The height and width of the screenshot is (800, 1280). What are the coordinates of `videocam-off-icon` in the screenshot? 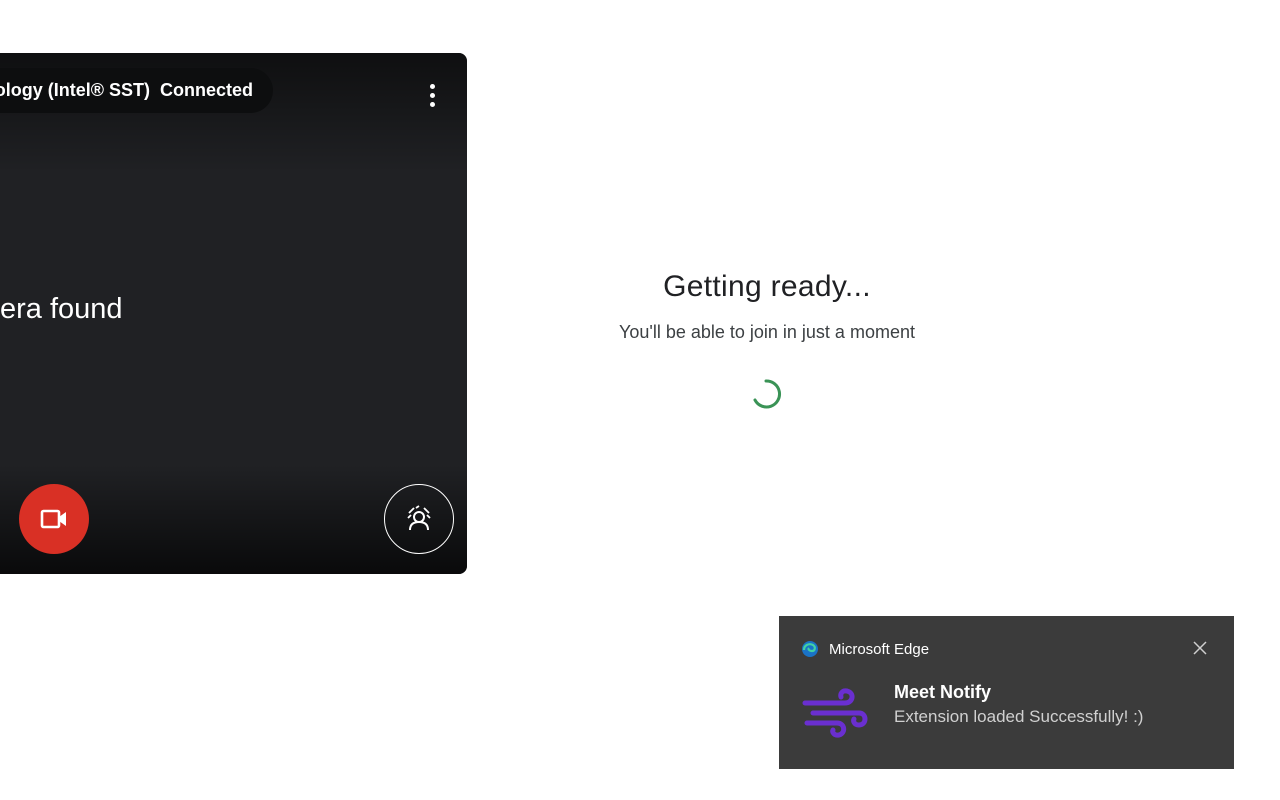 It's located at (53, 519).